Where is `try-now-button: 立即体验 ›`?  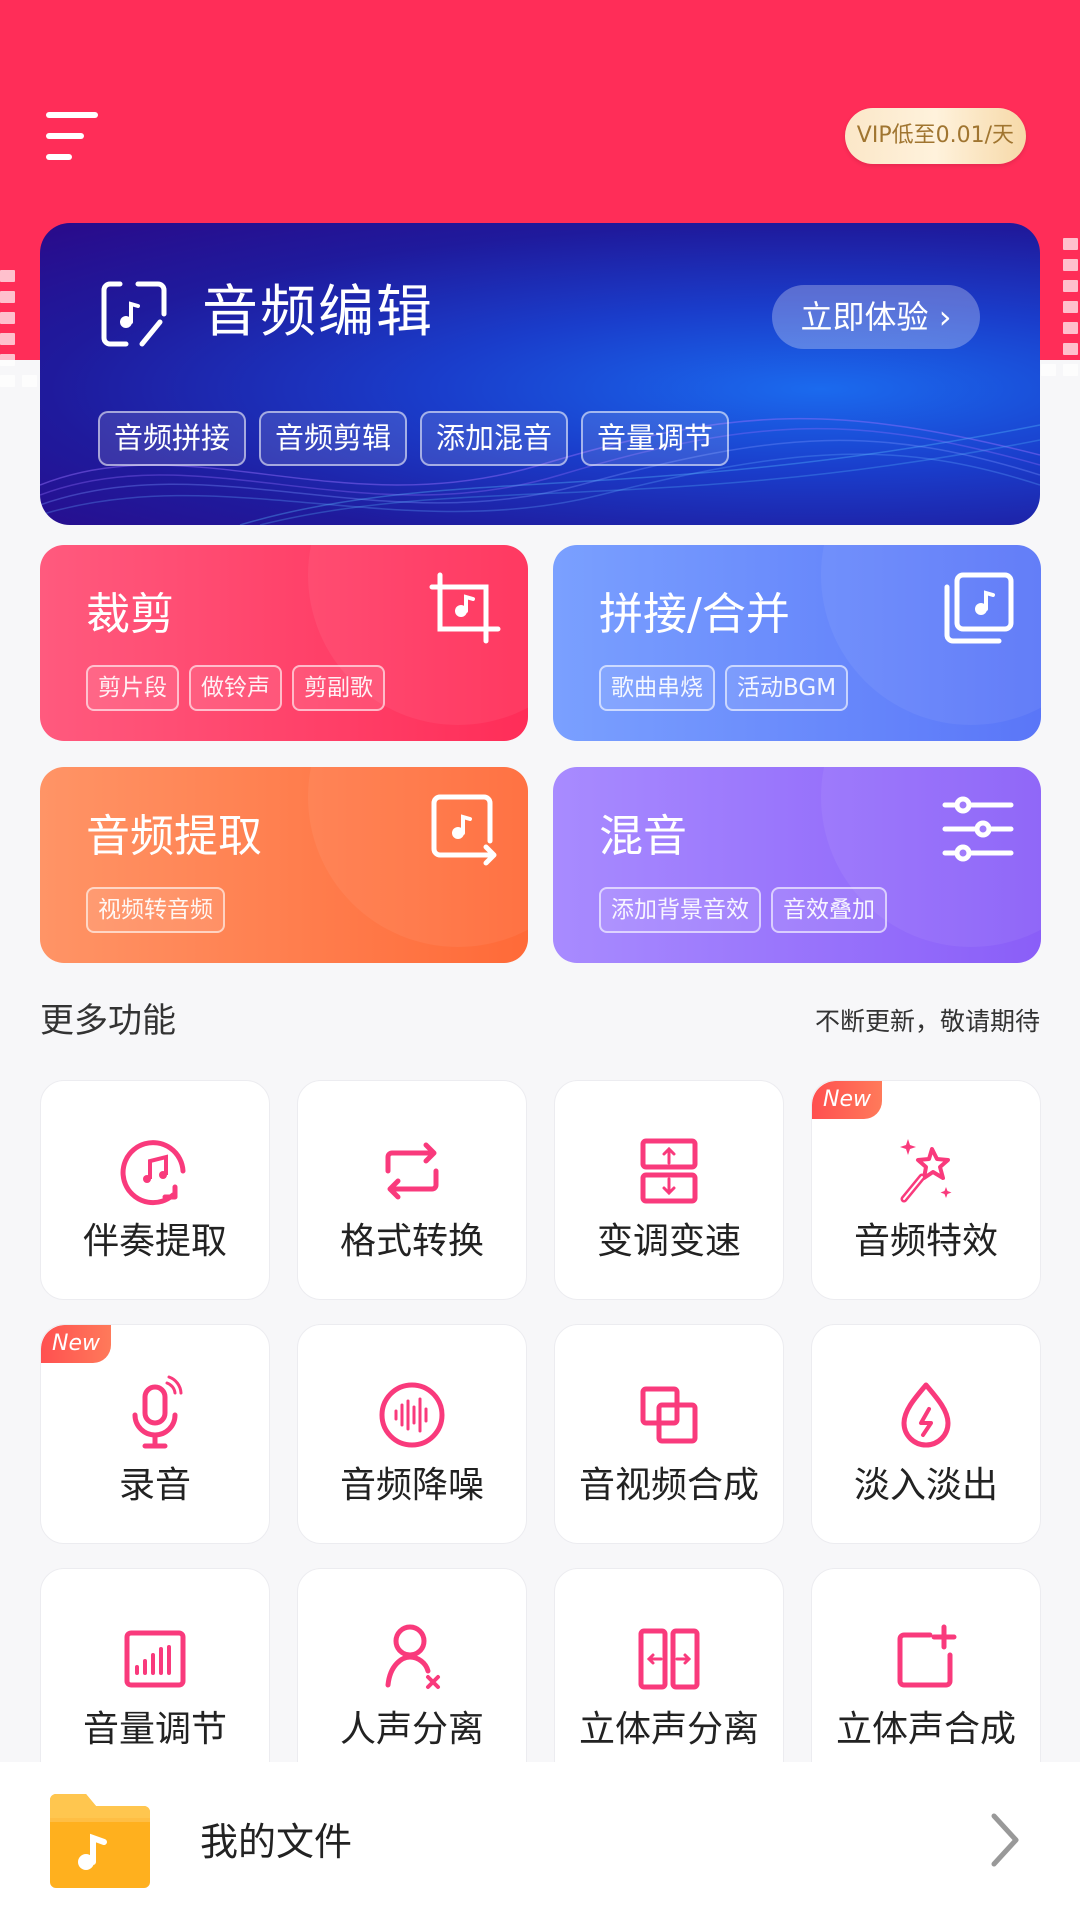 try-now-button: 立即体验 › is located at coordinates (876, 317).